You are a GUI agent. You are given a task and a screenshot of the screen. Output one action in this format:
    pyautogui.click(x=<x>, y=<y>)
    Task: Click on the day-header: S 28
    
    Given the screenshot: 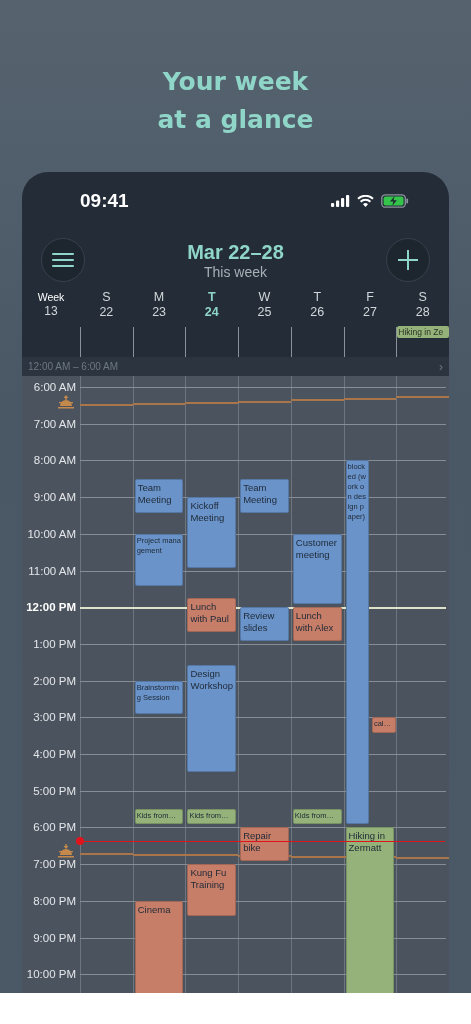 What is the action you would take?
    pyautogui.click(x=422, y=306)
    